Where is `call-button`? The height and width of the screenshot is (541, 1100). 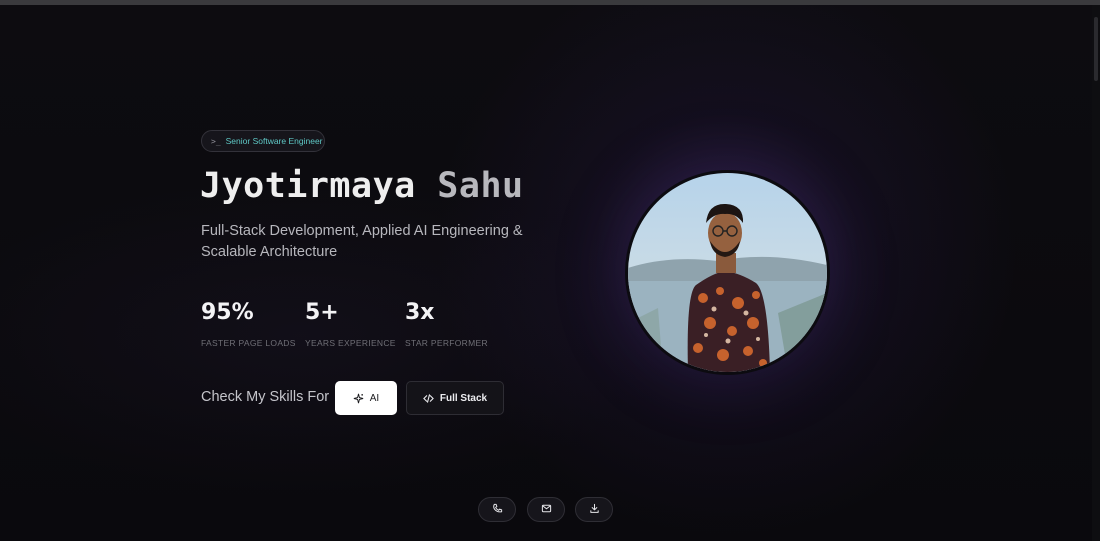
call-button is located at coordinates (497, 509).